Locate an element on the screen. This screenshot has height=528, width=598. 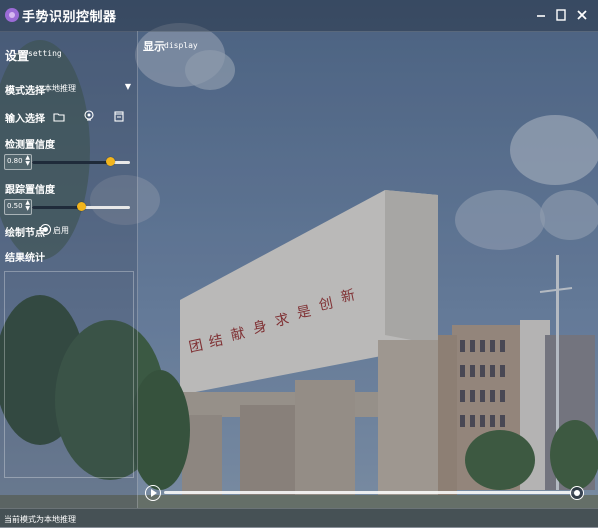
settings-title: 设置 is located at coordinates (17, 56).